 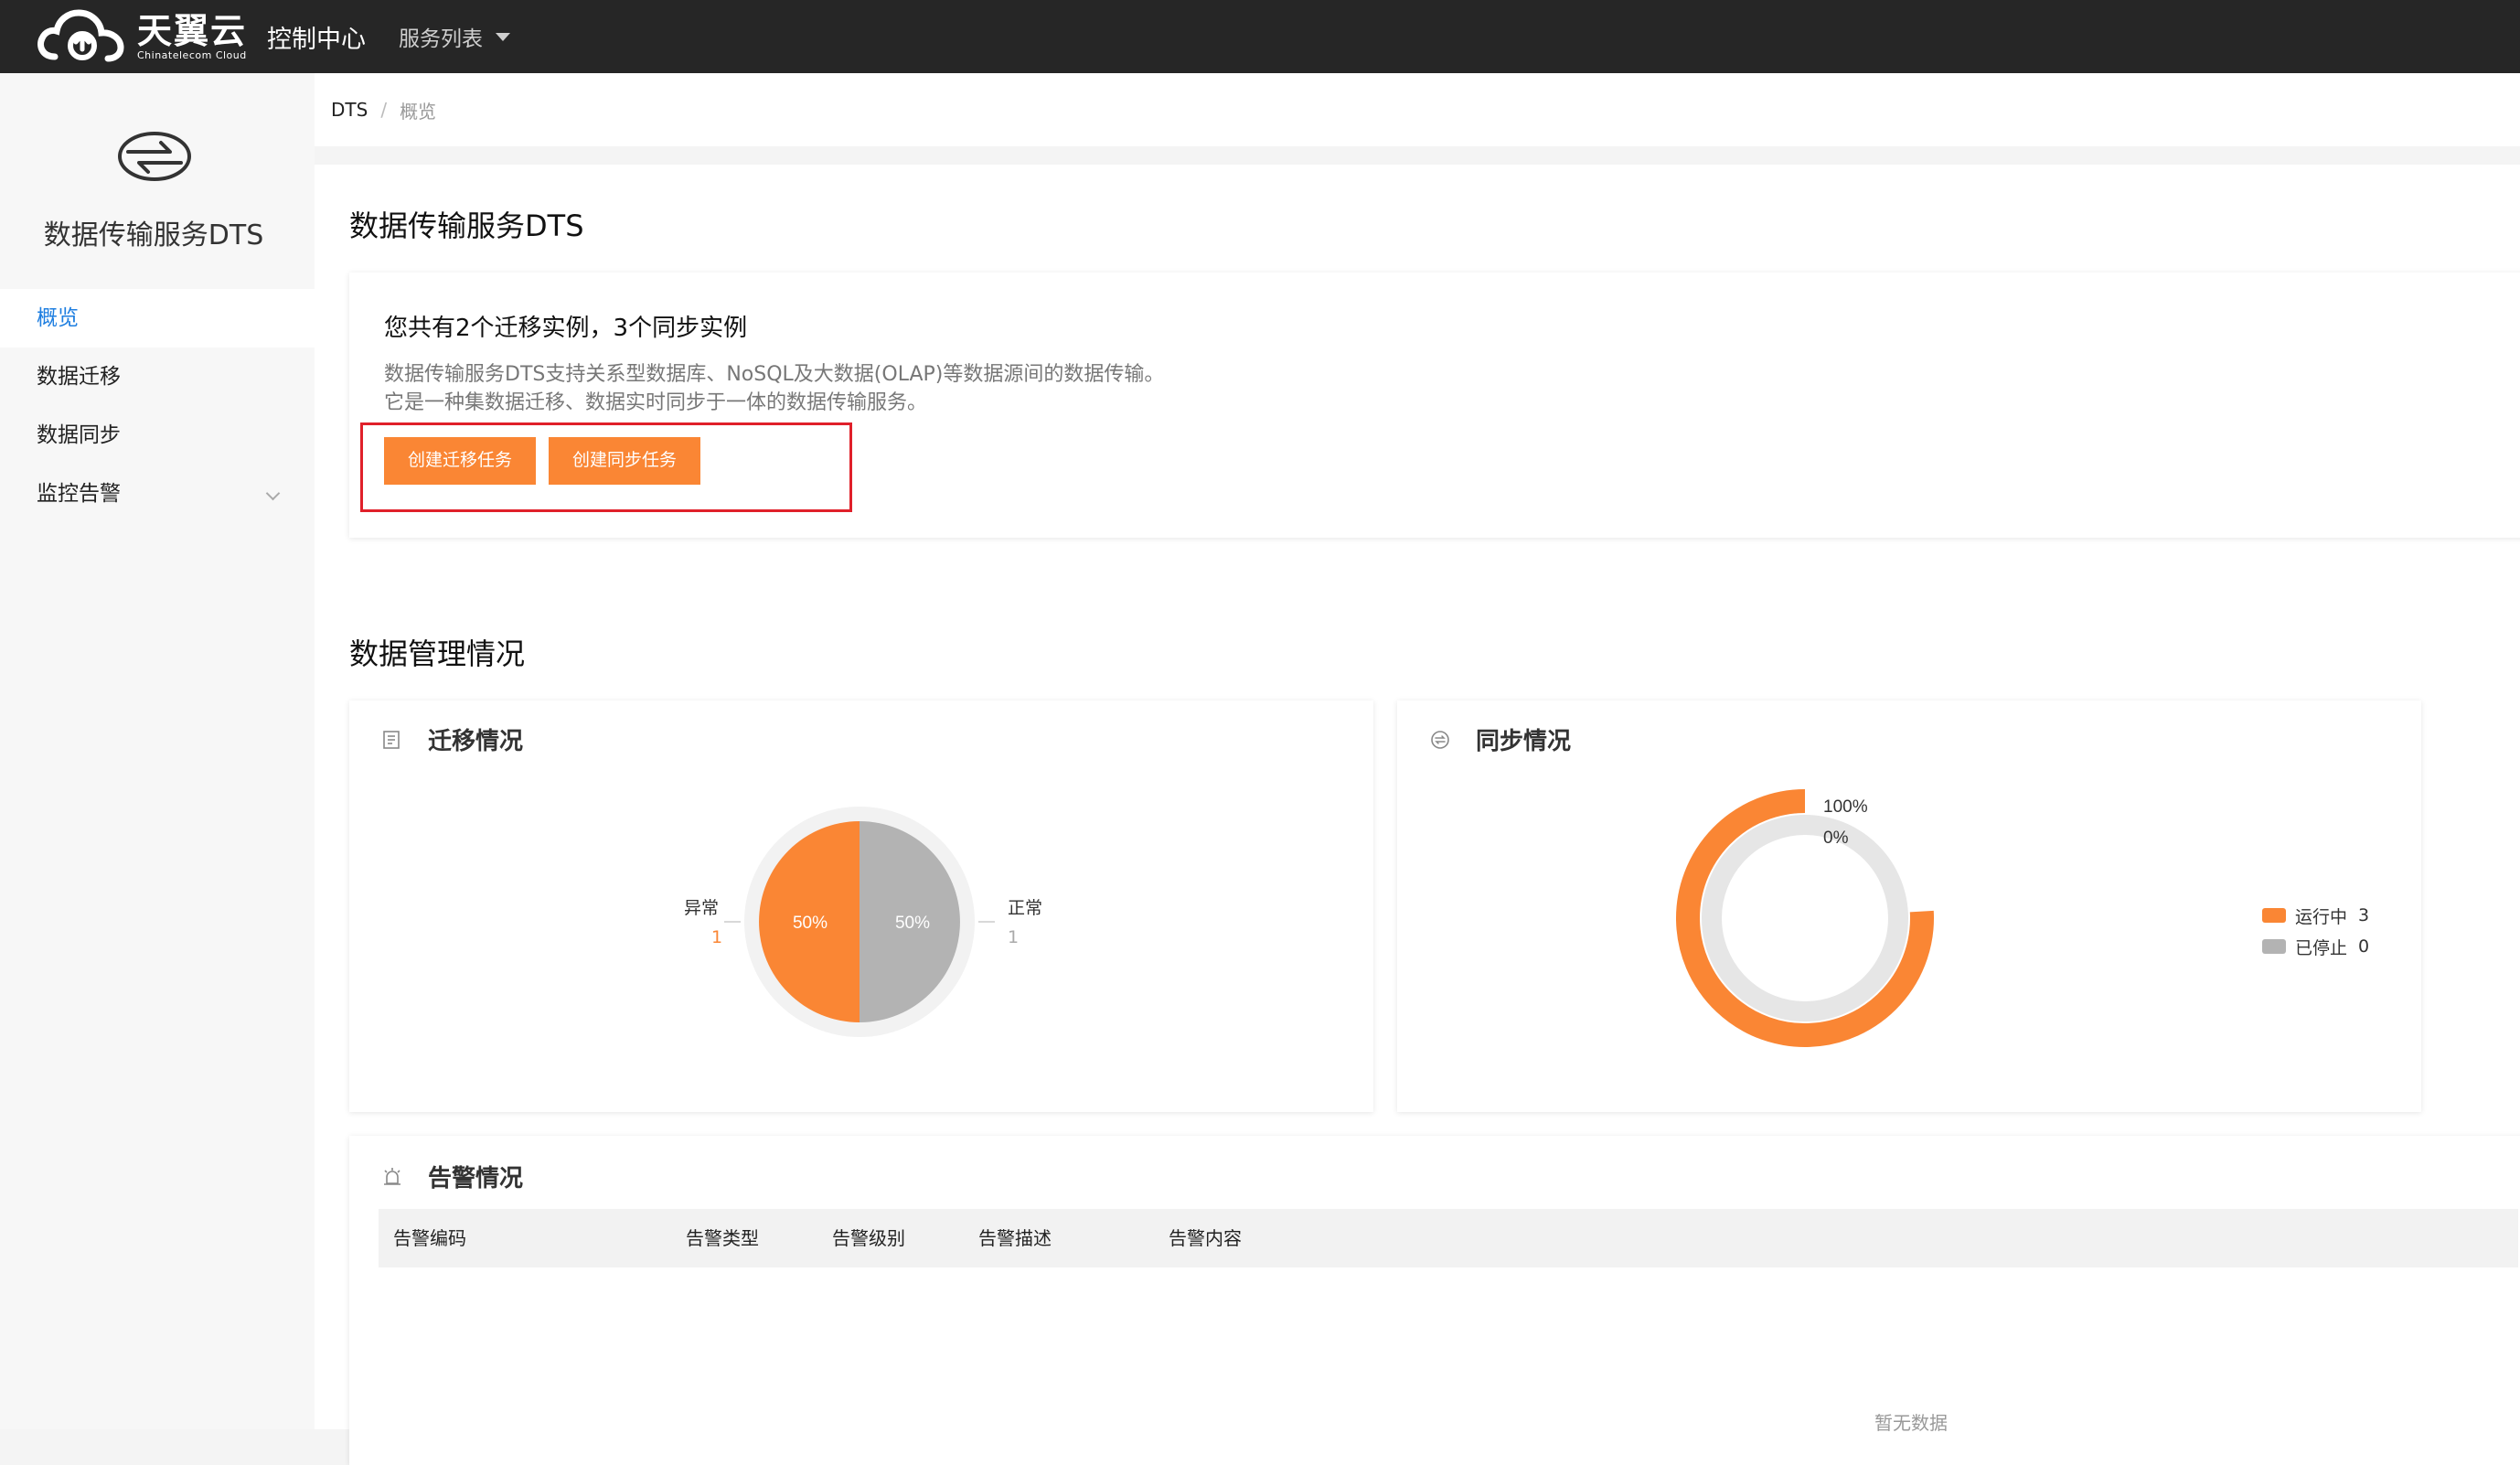 I want to click on donut-arc-running, so click(x=1805, y=918).